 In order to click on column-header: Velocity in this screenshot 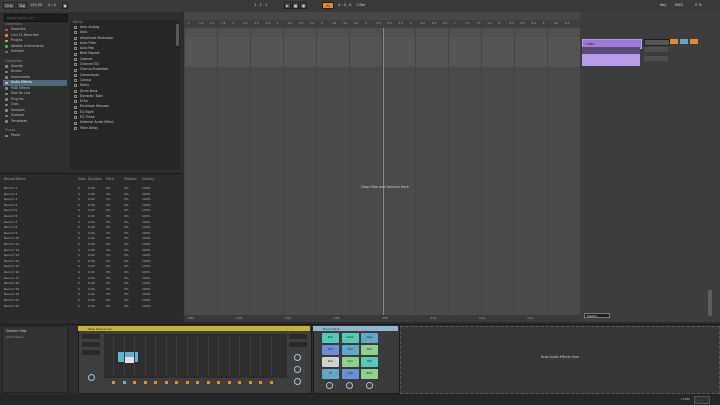, I will do `click(148, 179)`.